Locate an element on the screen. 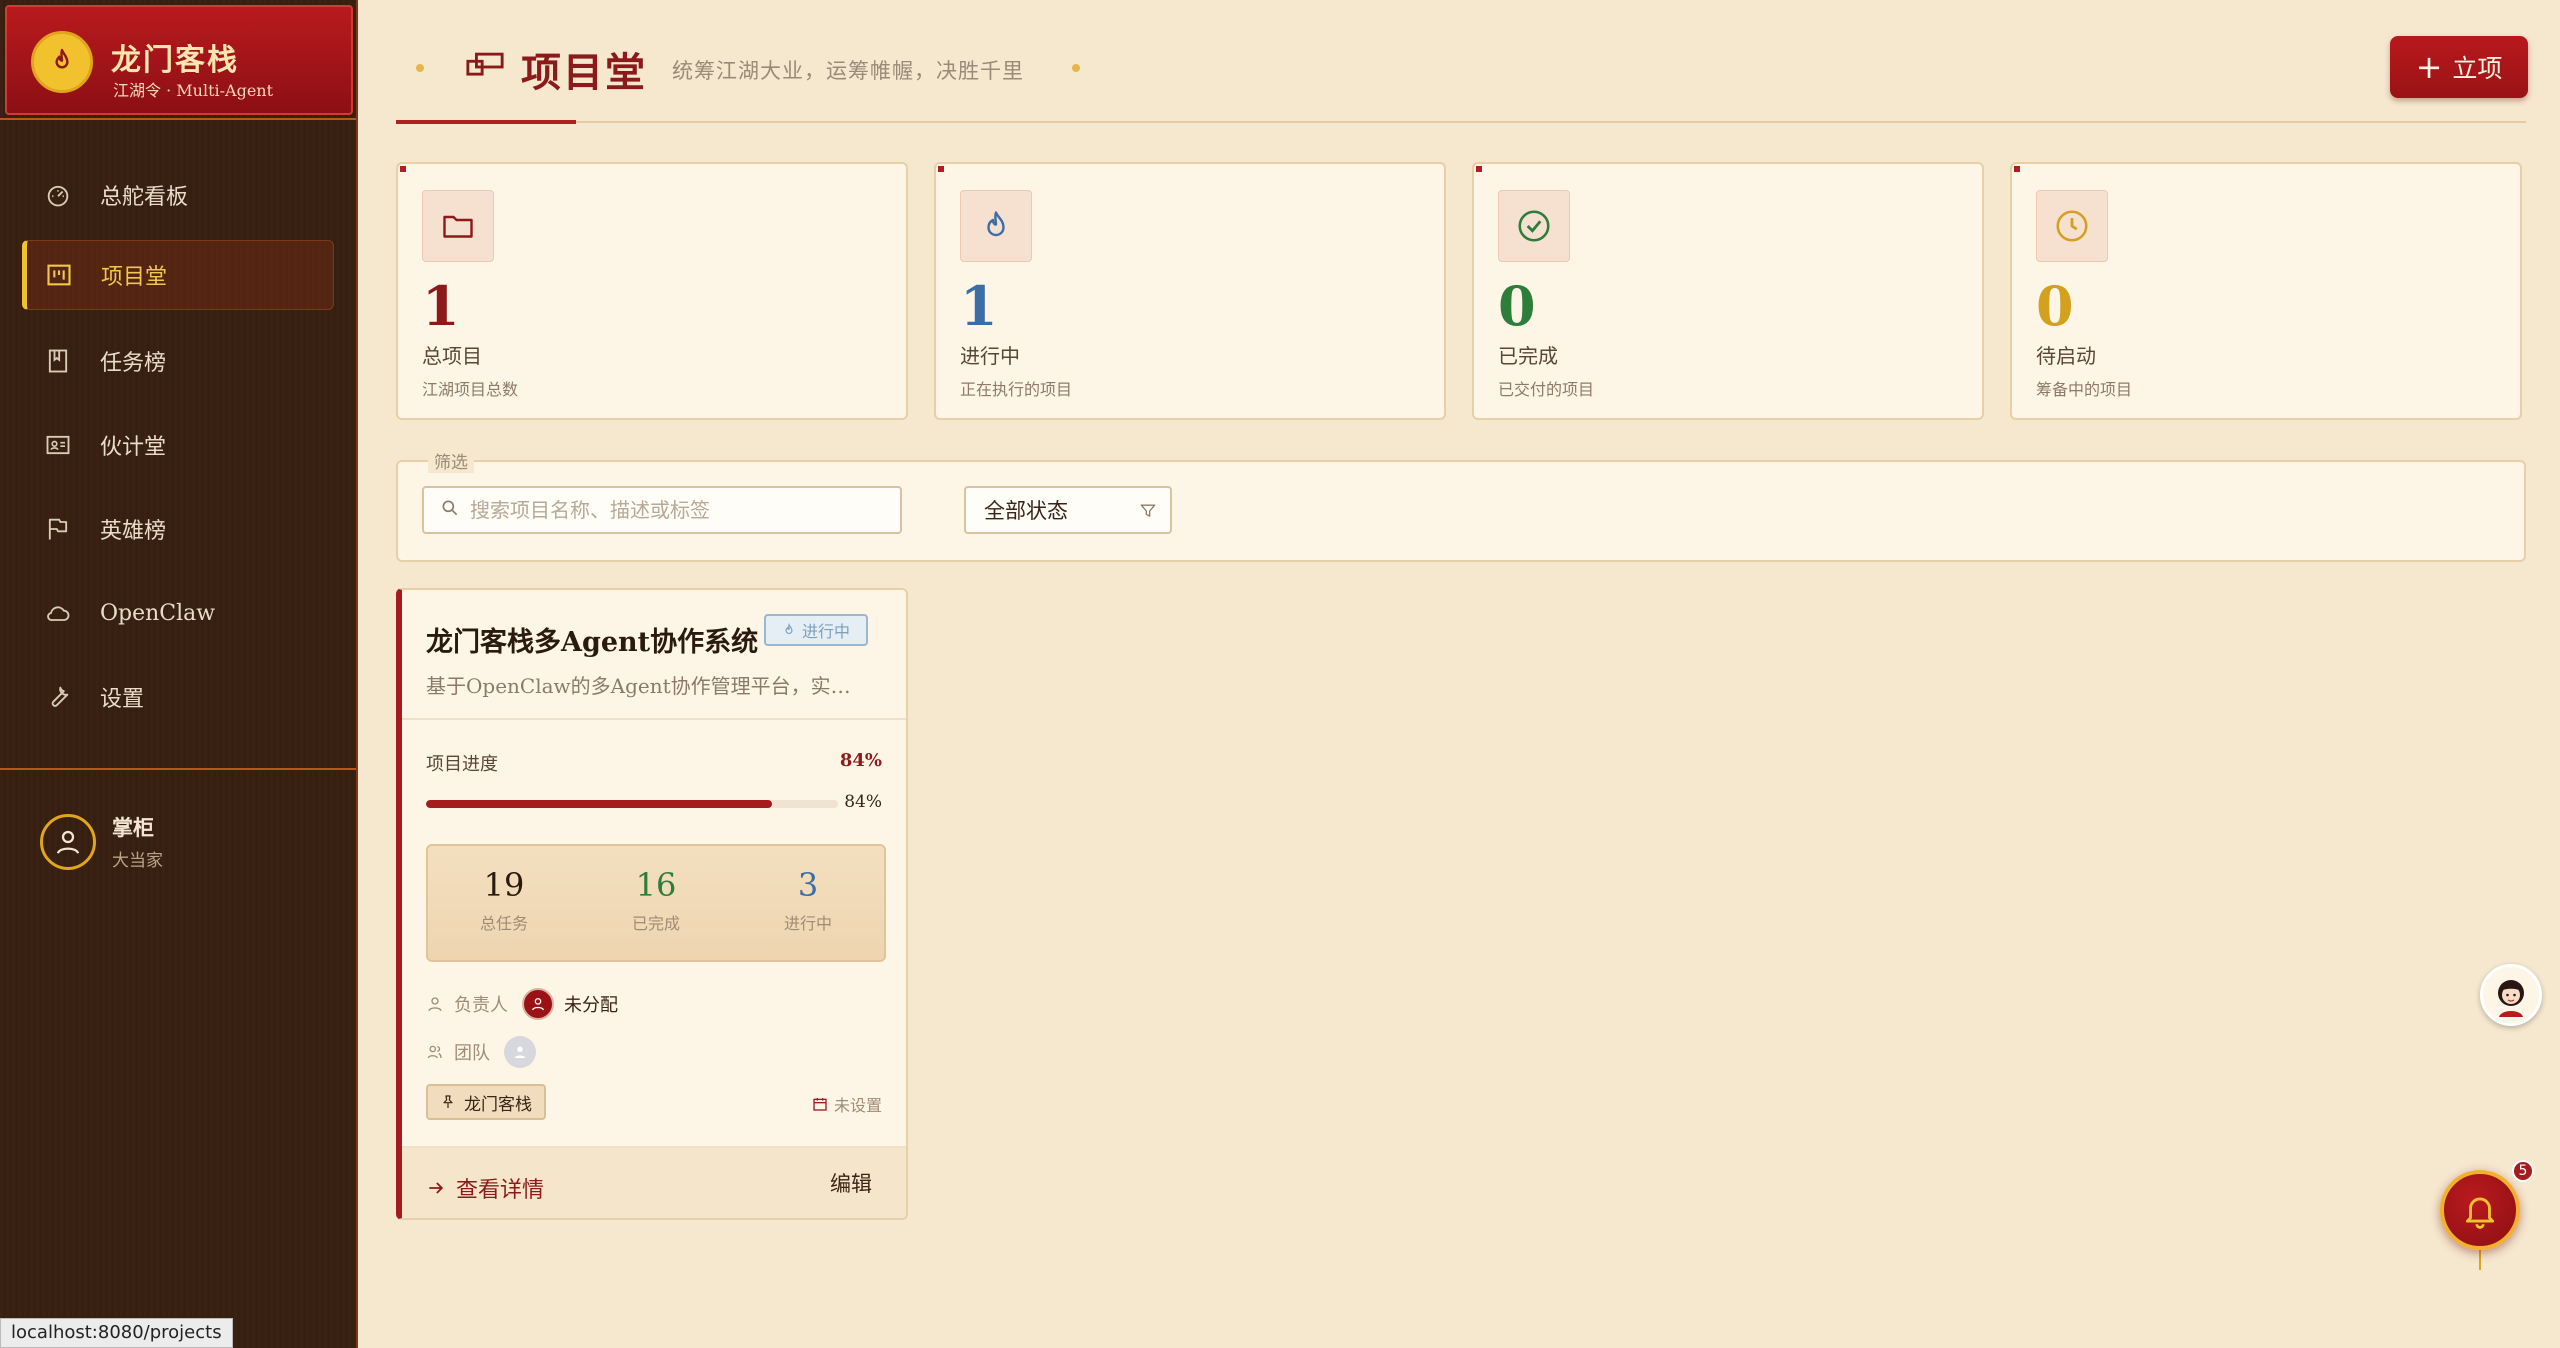 The width and height of the screenshot is (2560, 1348). stat-label: 总项目 is located at coordinates (452, 356).